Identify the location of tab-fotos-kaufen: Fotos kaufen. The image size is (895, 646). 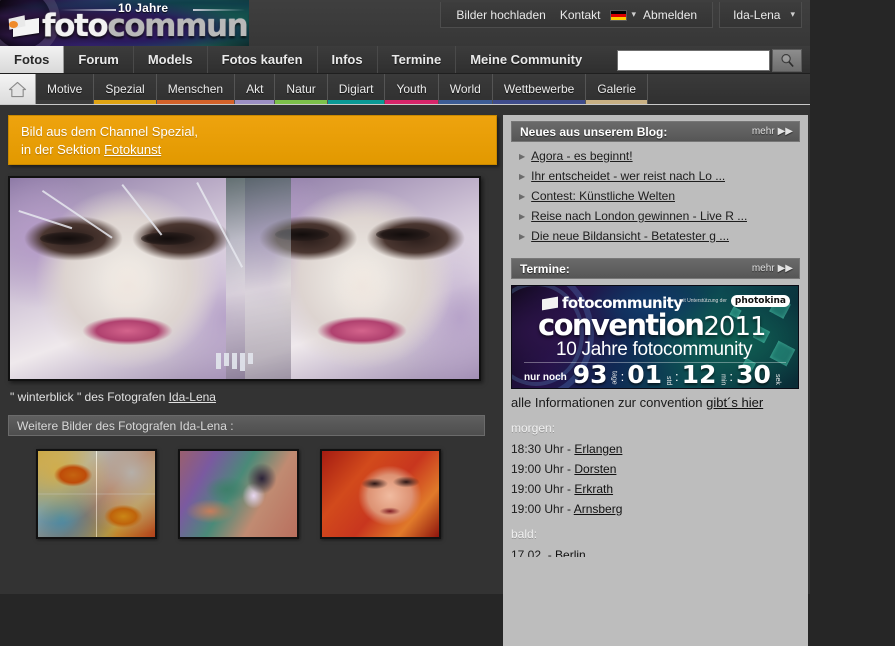
(263, 59).